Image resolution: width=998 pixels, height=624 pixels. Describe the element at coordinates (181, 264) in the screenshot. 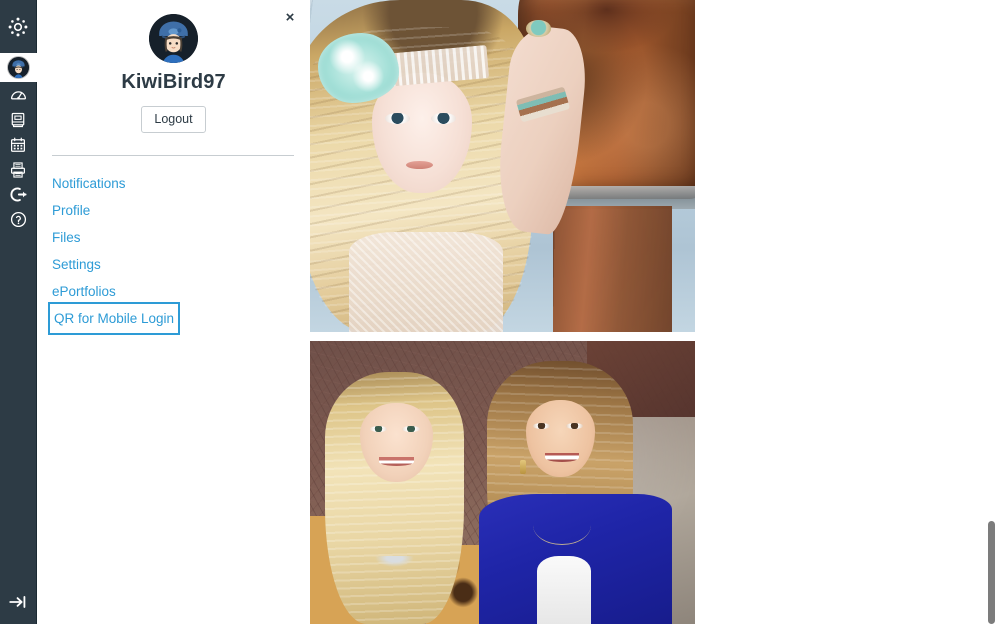

I see `list-item: Settings` at that location.